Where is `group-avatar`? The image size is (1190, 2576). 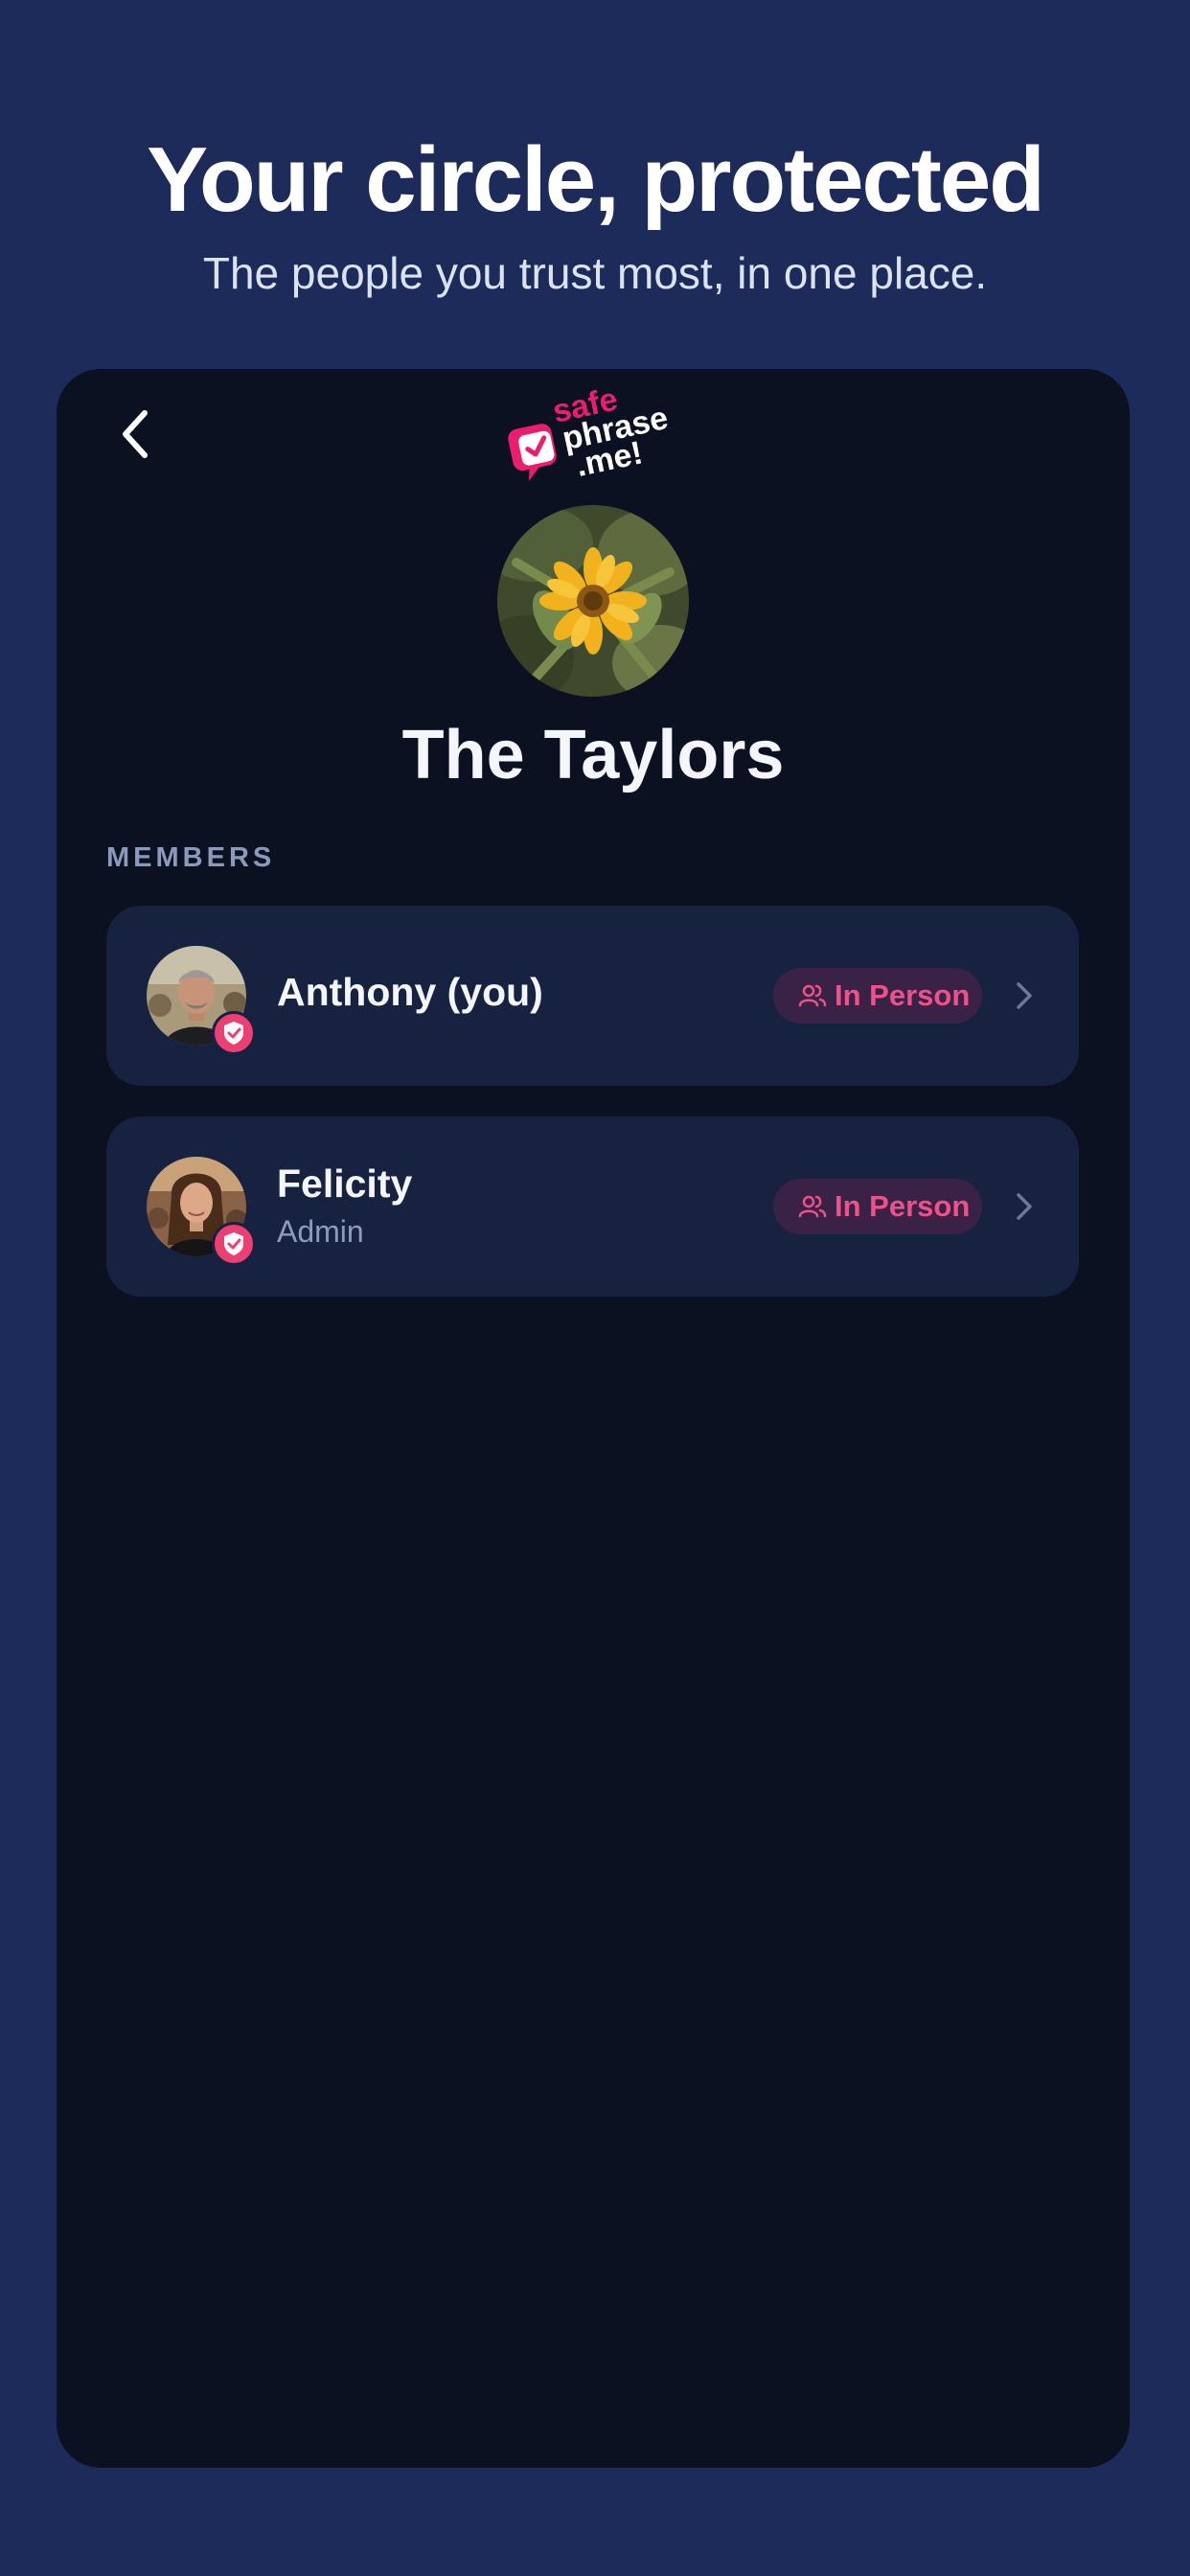
group-avatar is located at coordinates (593, 601).